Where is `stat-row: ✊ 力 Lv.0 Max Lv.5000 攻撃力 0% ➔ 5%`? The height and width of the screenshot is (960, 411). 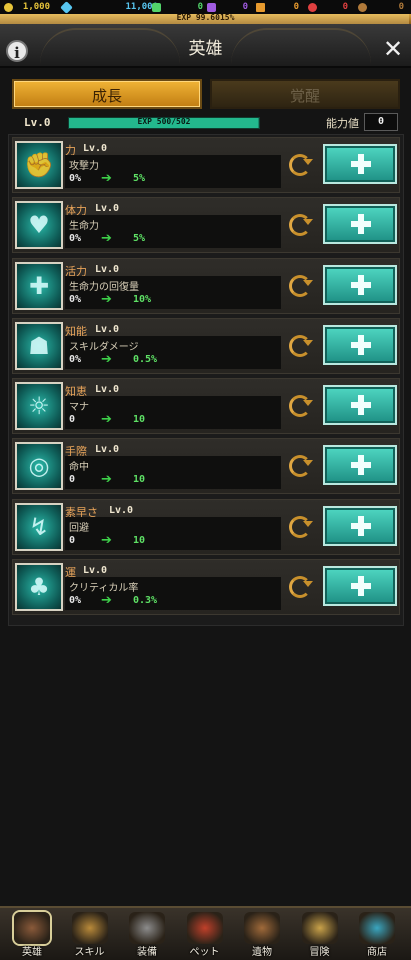 stat-row: ✊ 力 Lv.0 Max Lv.5000 攻撃力 0% ➔ 5% is located at coordinates (206, 165).